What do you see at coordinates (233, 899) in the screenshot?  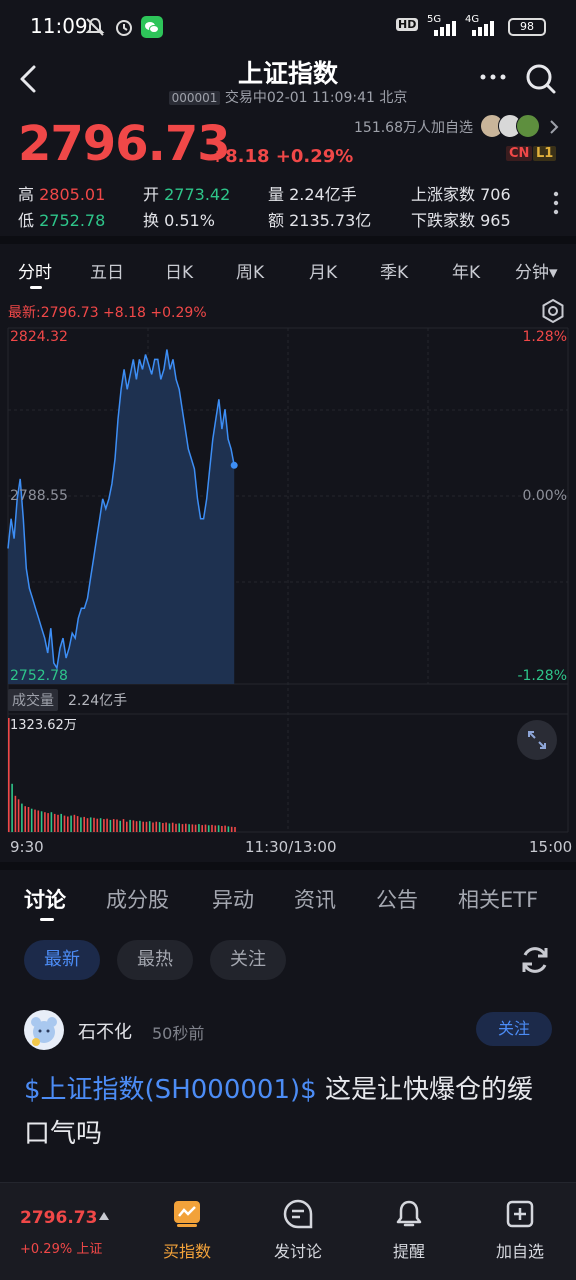 I see `tab-anomalies: 异动` at bounding box center [233, 899].